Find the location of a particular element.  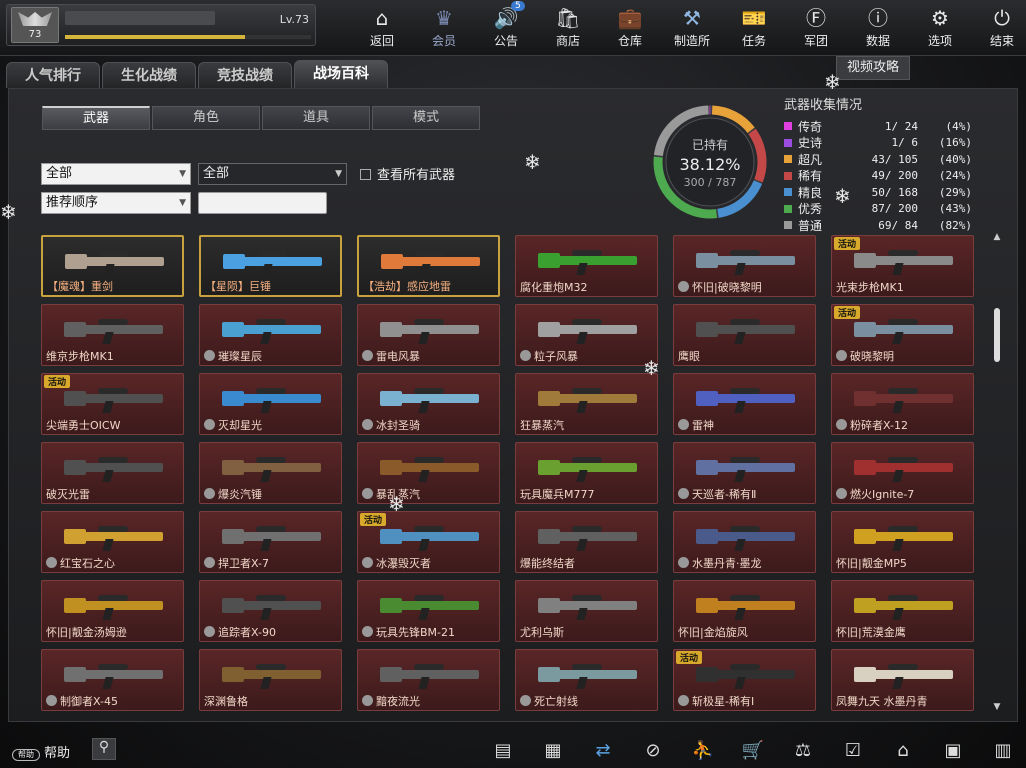

nav-ticket-button: 🎫 任务 is located at coordinates (754, 24).